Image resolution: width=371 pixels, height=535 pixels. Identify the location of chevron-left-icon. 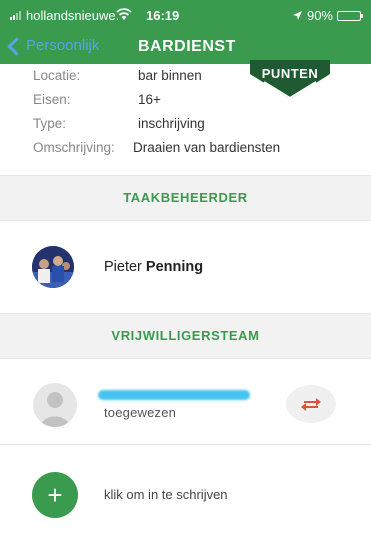
(16, 46).